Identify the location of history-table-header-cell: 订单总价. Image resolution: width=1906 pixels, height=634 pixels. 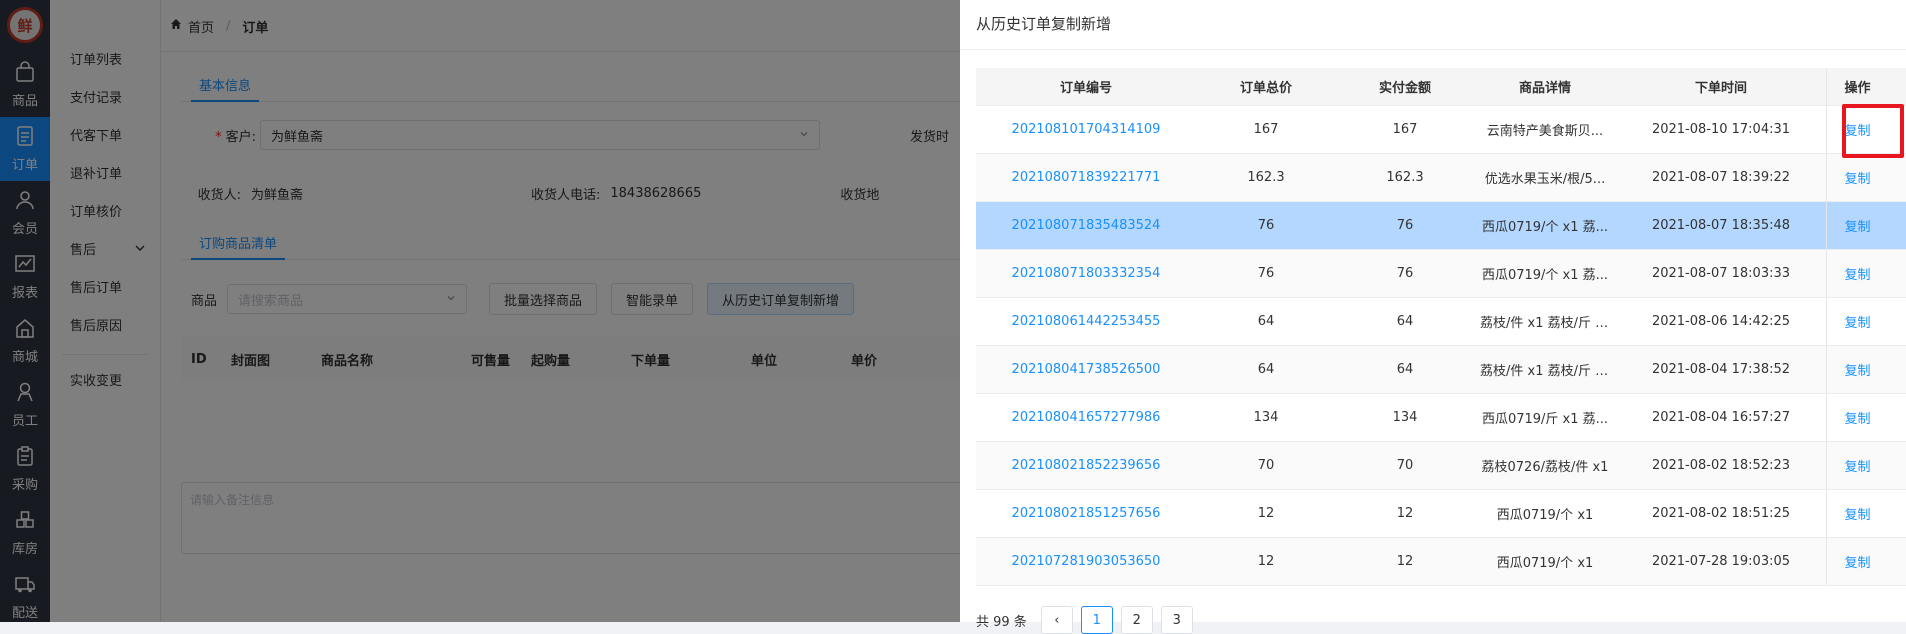
(1265, 88).